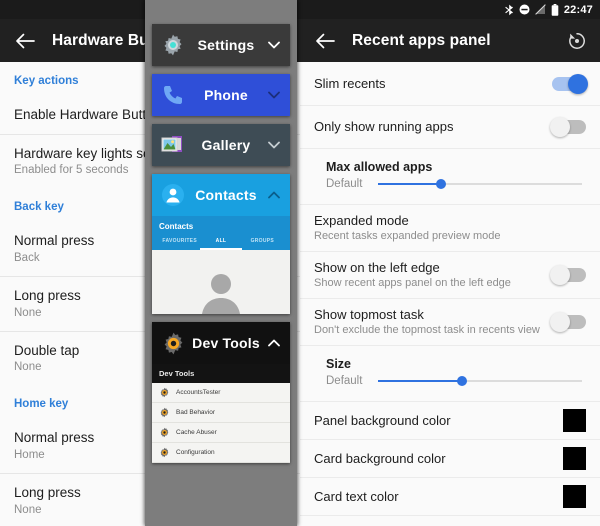 This screenshot has width=600, height=526. I want to click on color-swatch-panel-background, so click(574, 420).